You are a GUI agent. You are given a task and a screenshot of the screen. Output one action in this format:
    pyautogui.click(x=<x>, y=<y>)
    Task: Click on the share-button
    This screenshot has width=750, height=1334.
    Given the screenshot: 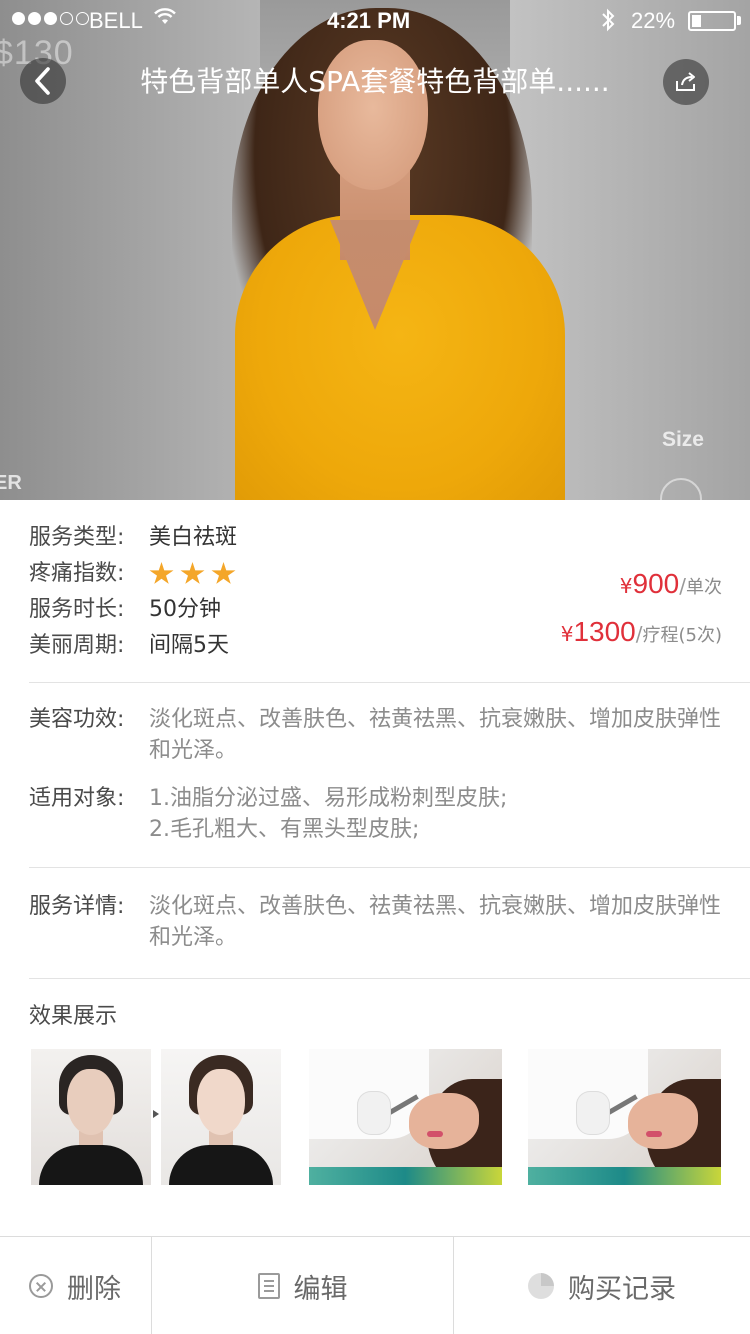 What is the action you would take?
    pyautogui.click(x=686, y=82)
    